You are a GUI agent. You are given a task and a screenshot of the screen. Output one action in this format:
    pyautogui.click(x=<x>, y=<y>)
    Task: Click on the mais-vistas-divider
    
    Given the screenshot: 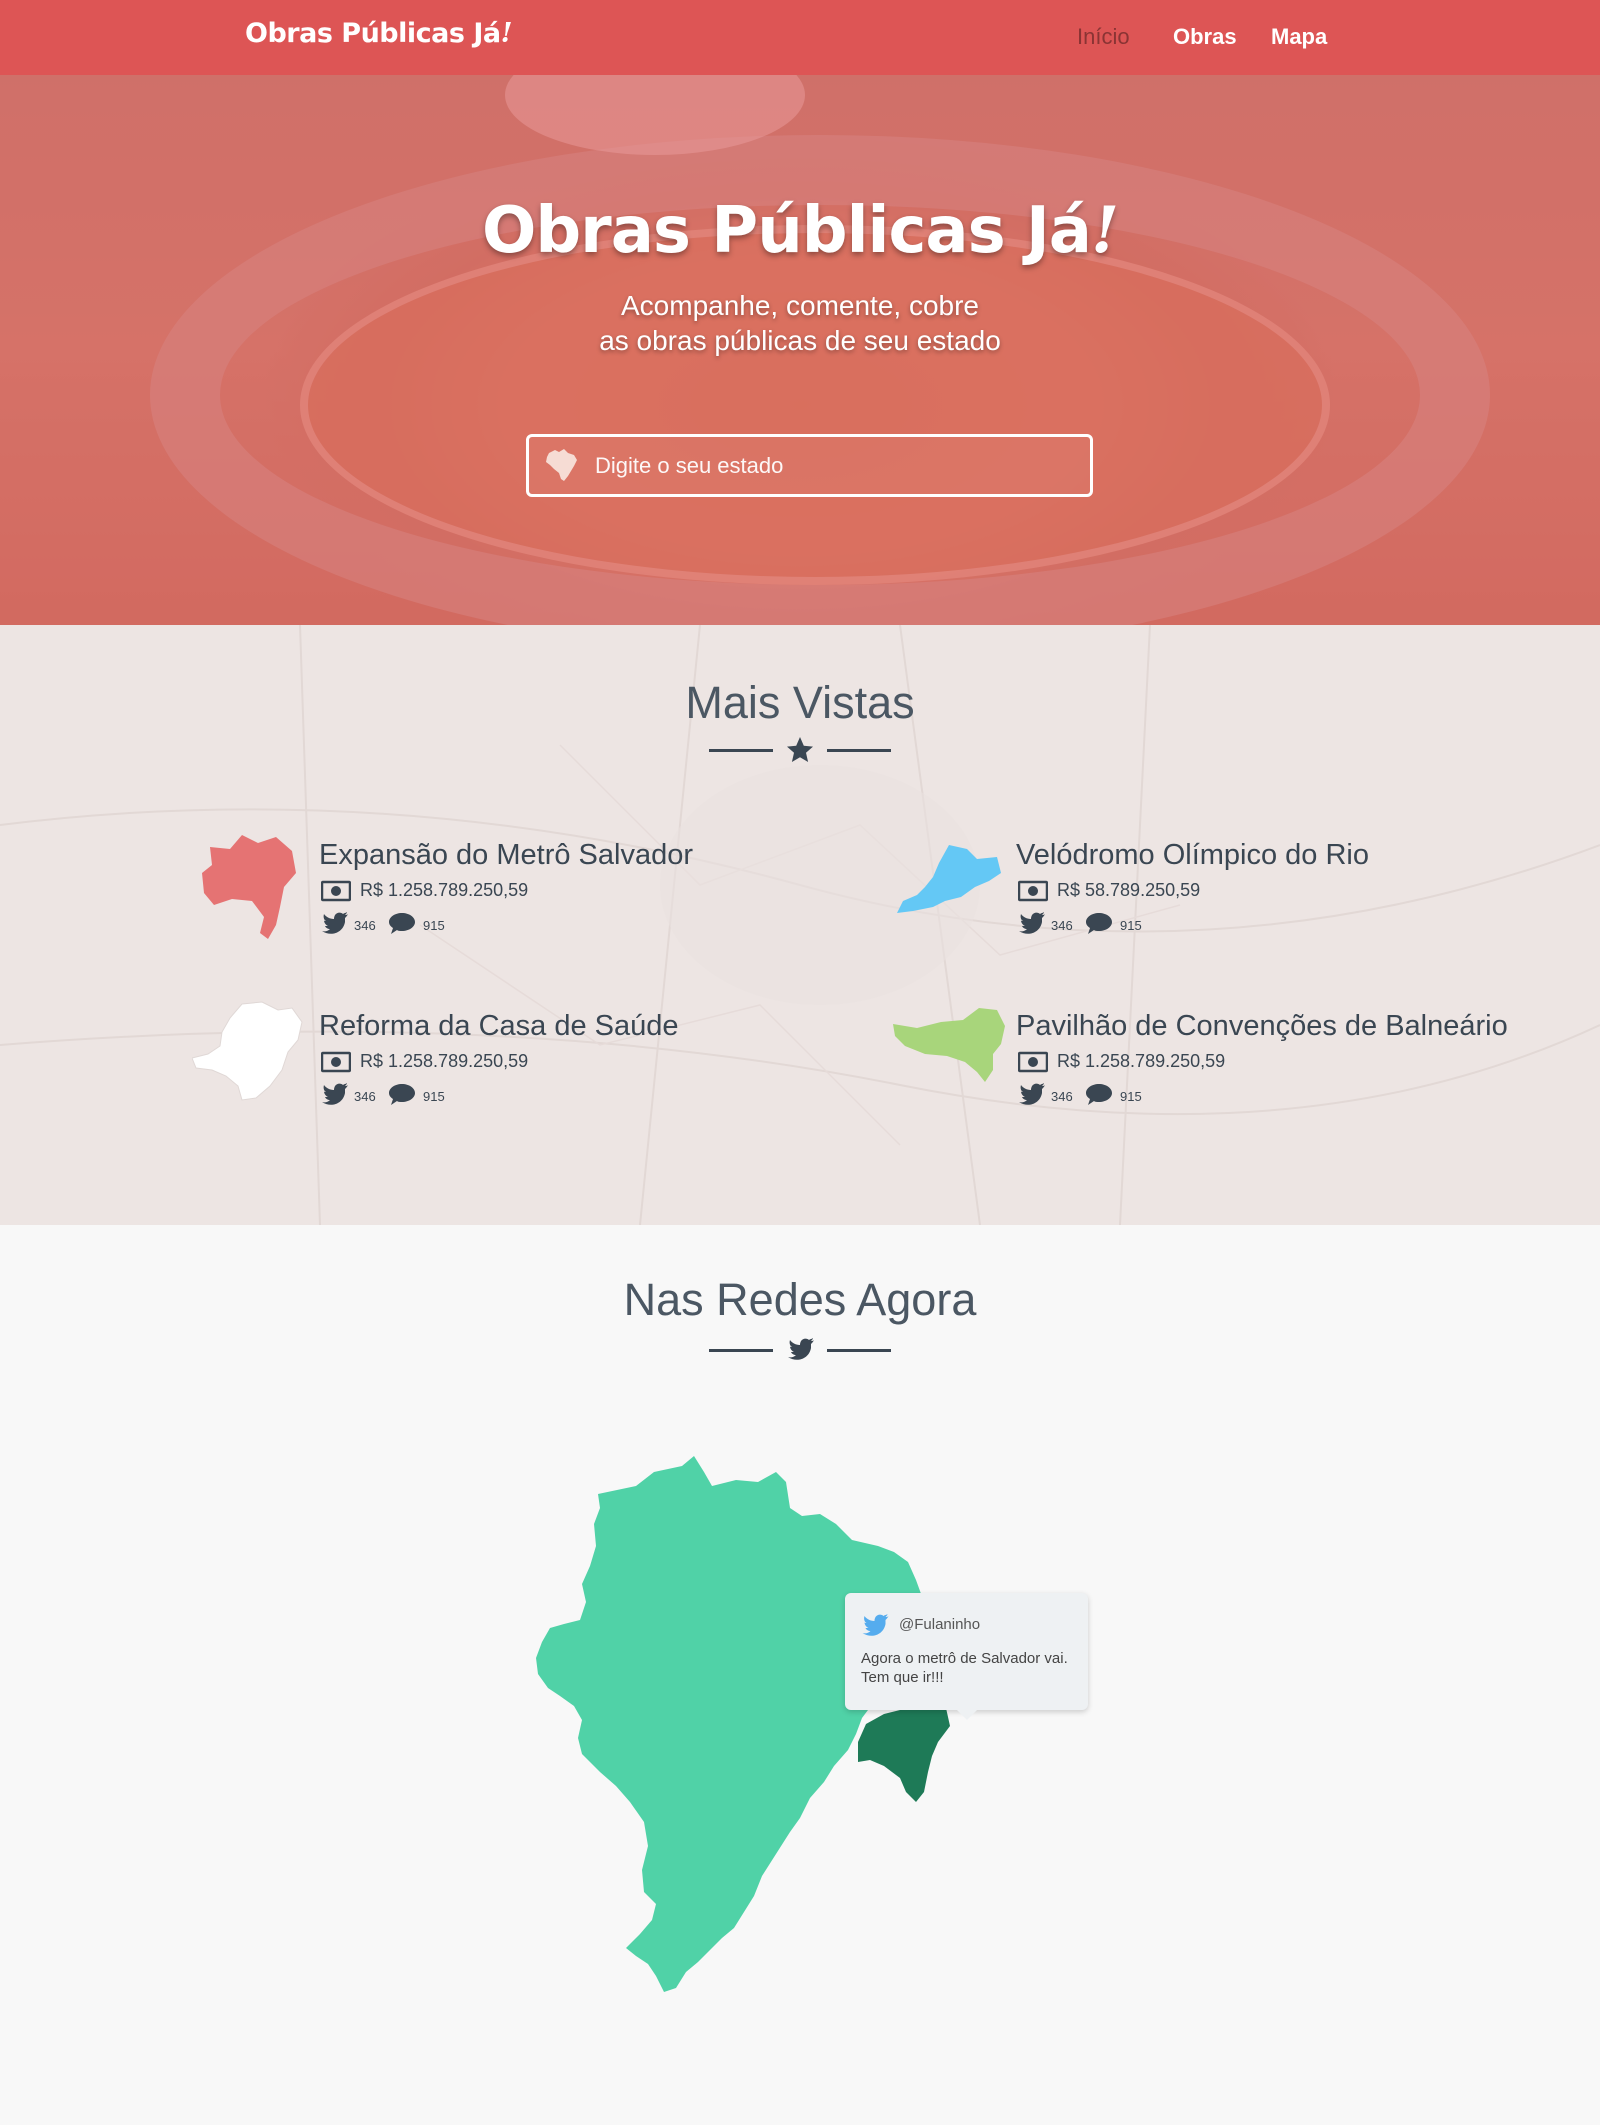 What is the action you would take?
    pyautogui.click(x=800, y=750)
    